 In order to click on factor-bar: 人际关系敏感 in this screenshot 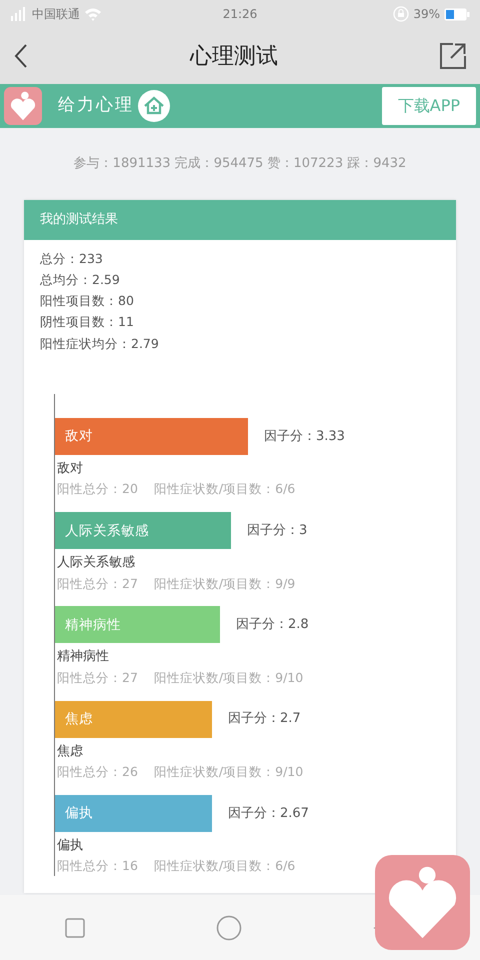, I will do `click(143, 531)`.